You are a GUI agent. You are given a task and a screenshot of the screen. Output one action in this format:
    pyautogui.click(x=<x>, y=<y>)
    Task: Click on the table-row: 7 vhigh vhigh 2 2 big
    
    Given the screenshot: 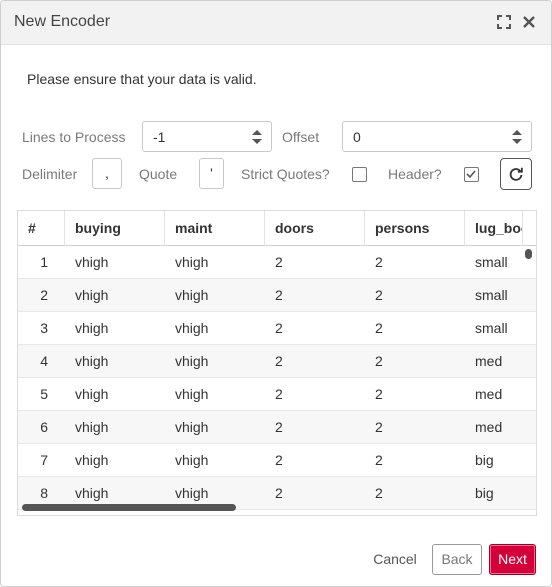 What is the action you would take?
    pyautogui.click(x=277, y=460)
    